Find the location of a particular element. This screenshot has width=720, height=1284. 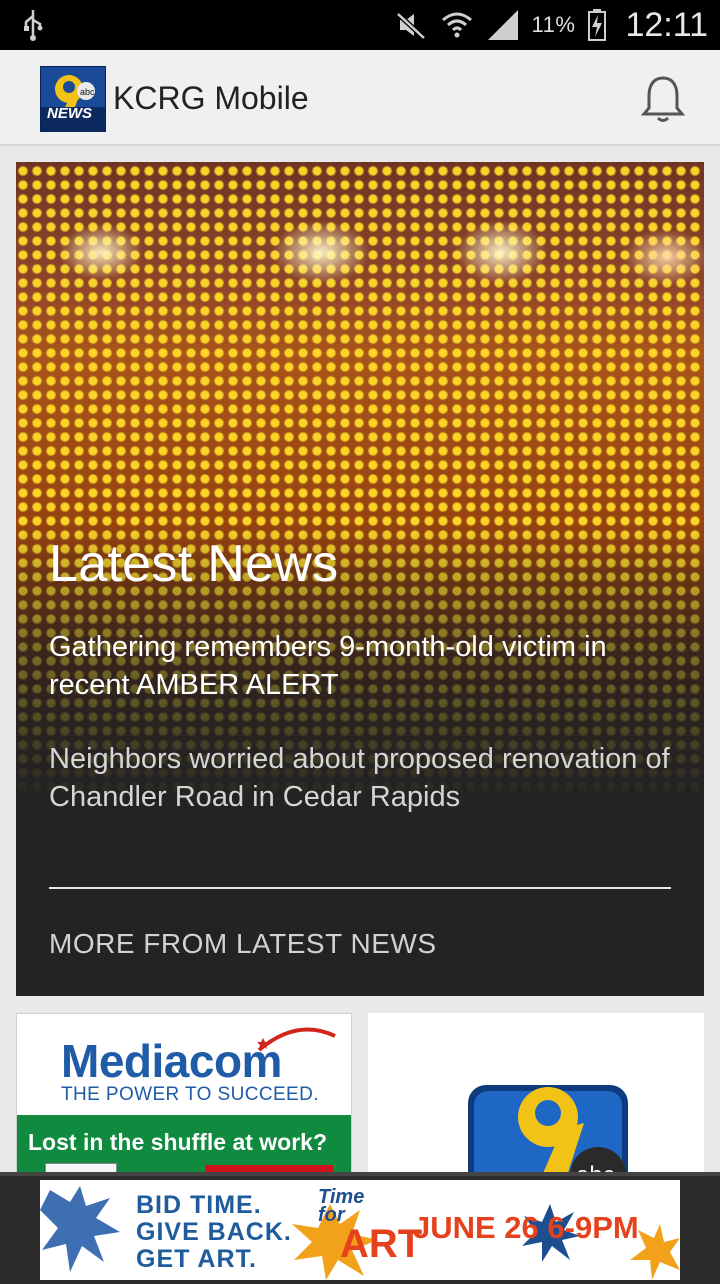

banner-date: JUNE 26 6-9PM is located at coordinates (526, 1227).